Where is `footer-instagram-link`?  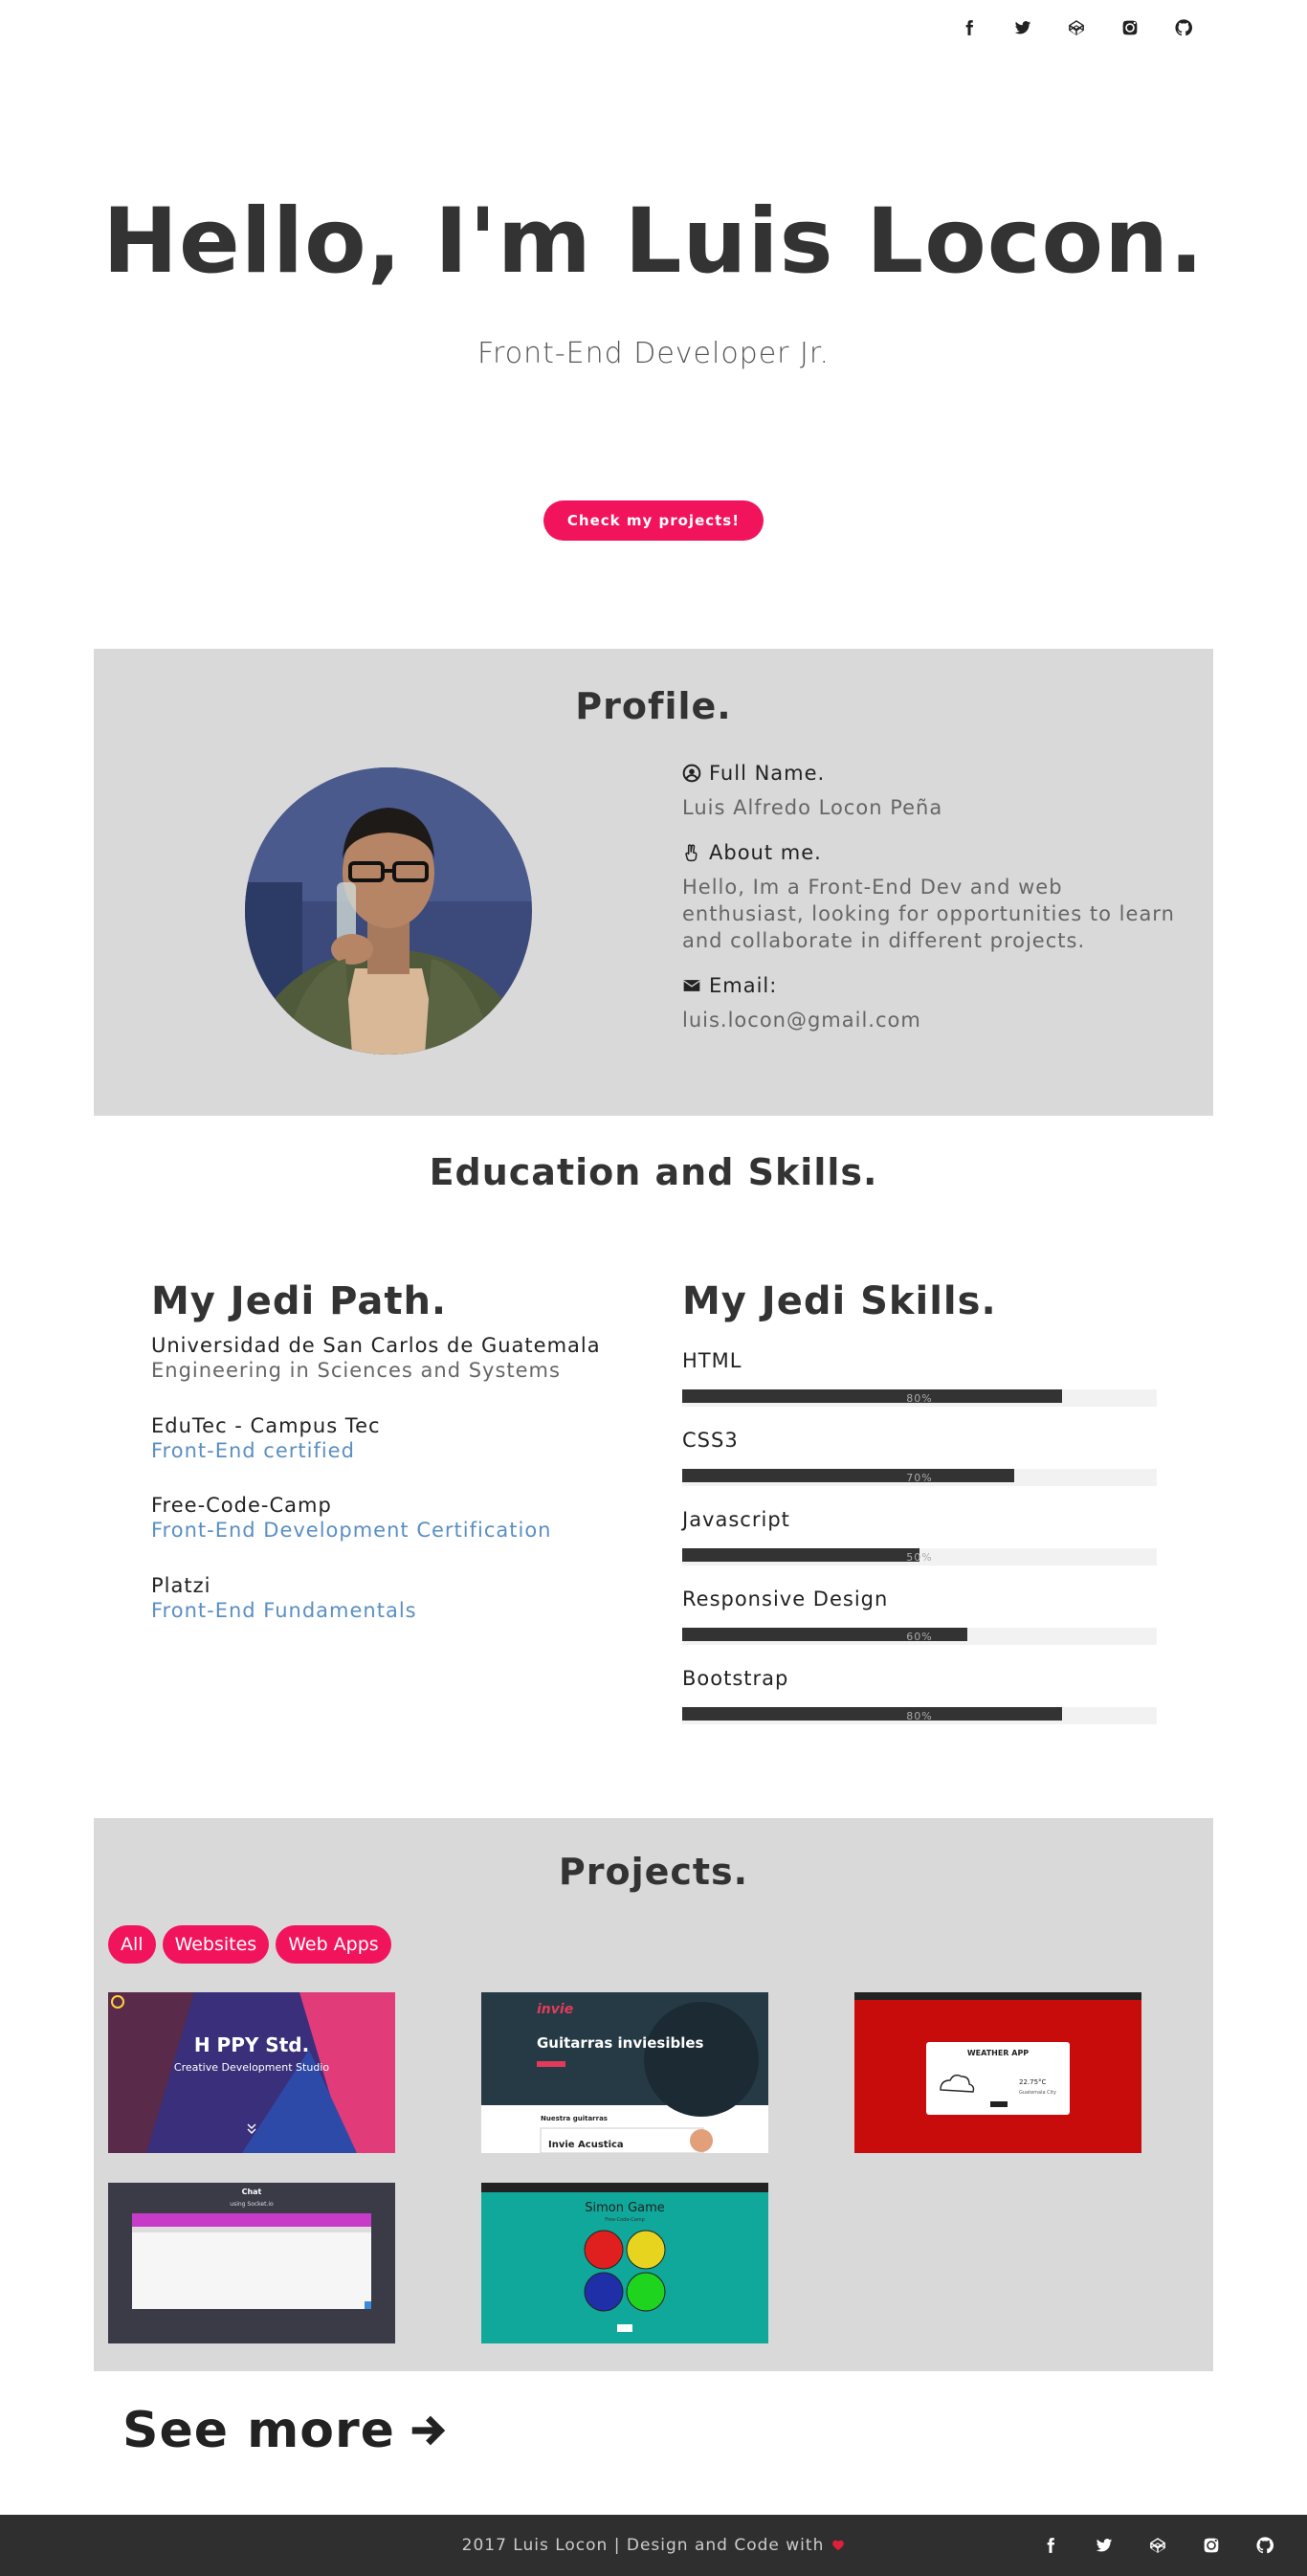 footer-instagram-link is located at coordinates (1212, 2545).